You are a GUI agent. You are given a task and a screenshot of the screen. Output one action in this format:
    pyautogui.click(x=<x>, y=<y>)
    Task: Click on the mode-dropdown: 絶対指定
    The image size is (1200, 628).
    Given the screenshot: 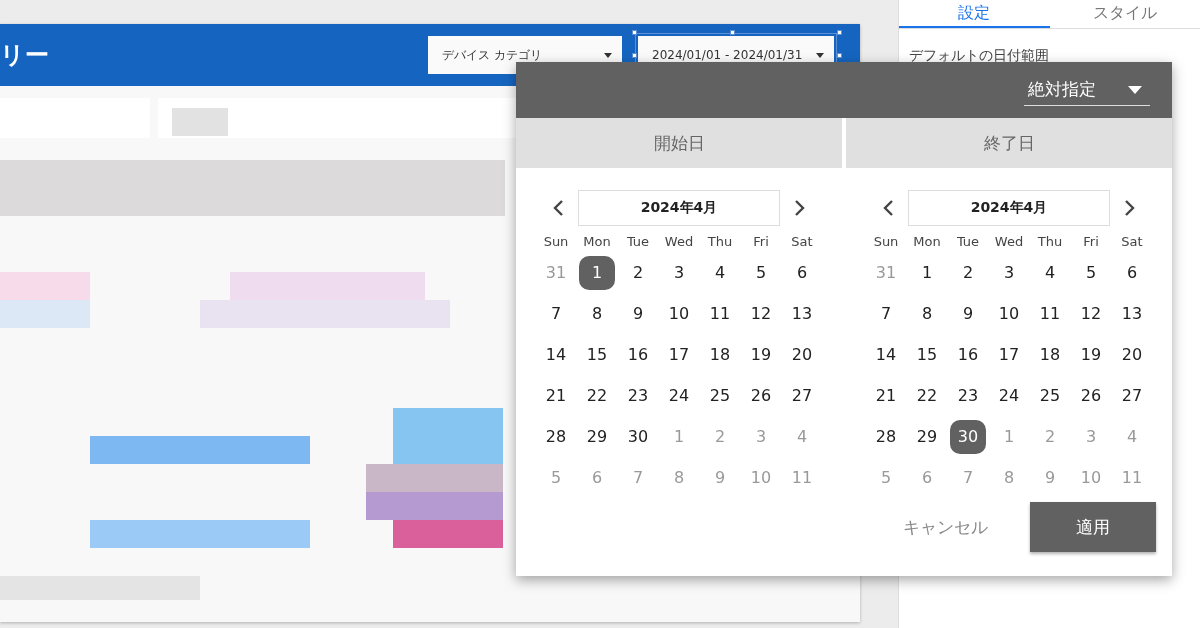 What is the action you would take?
    pyautogui.click(x=1087, y=90)
    